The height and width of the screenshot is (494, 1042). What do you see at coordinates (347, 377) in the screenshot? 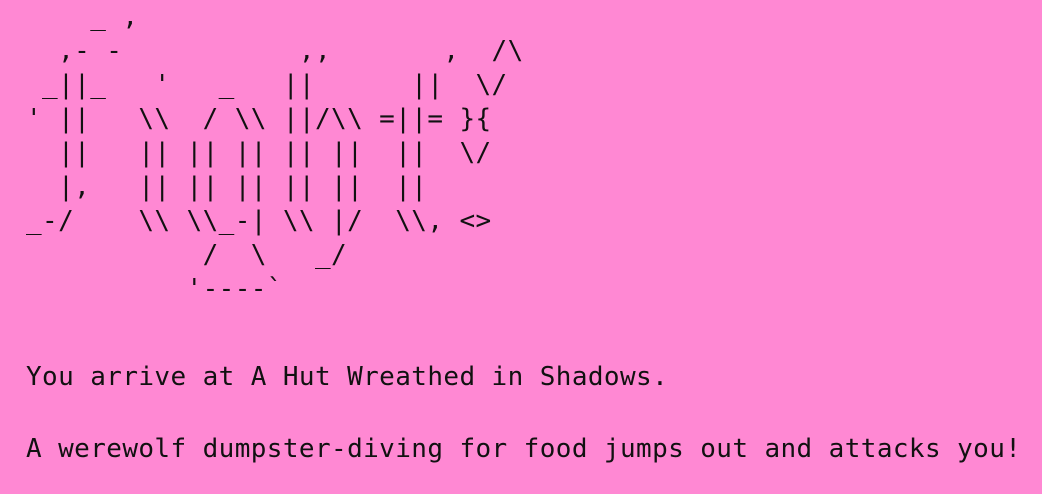
I see `location-message: You arrive at A Hut Wreathed in Shadows.` at bounding box center [347, 377].